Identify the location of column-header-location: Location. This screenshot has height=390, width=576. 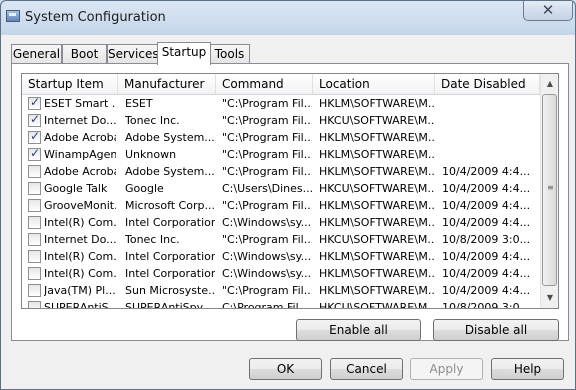
(374, 84).